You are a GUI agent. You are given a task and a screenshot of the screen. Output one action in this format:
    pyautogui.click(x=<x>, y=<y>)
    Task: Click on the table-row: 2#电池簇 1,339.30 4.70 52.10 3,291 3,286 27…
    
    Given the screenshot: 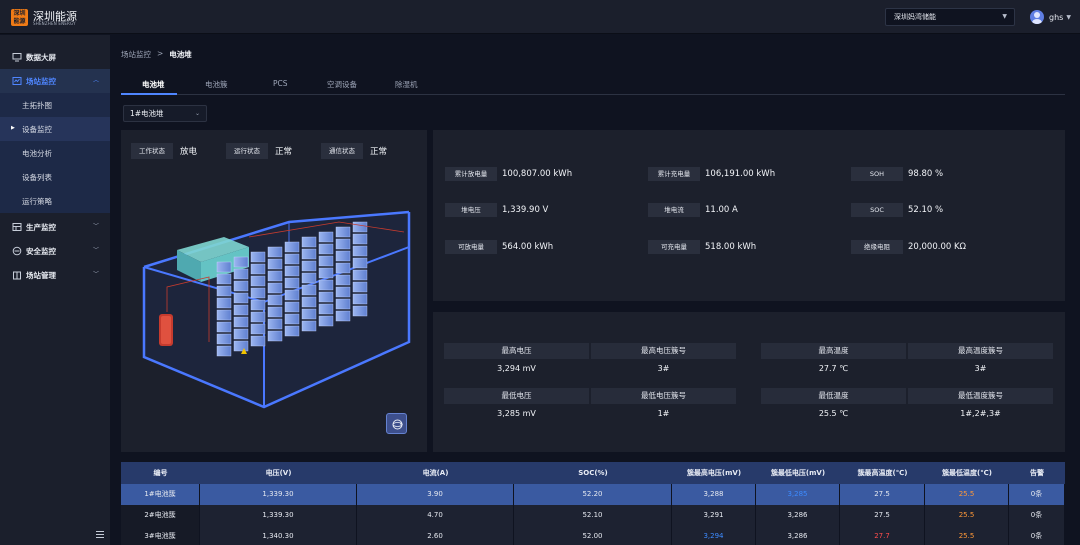 What is the action you would take?
    pyautogui.click(x=593, y=515)
    